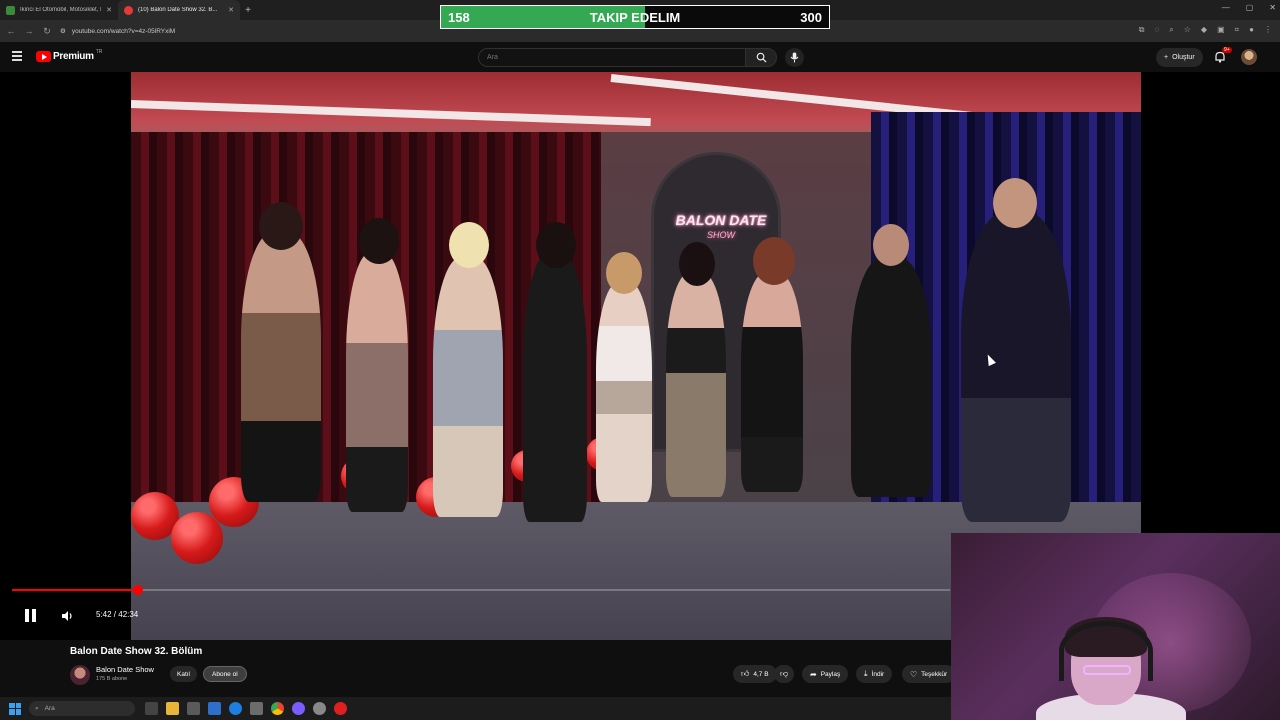  I want to click on window-controls: — ▢ ✕, so click(1249, 7).